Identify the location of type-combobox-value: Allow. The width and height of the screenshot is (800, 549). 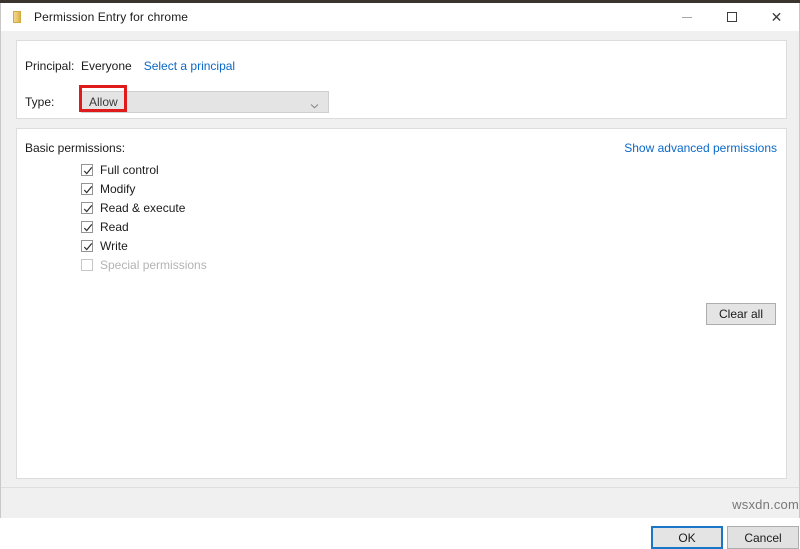
(103, 102).